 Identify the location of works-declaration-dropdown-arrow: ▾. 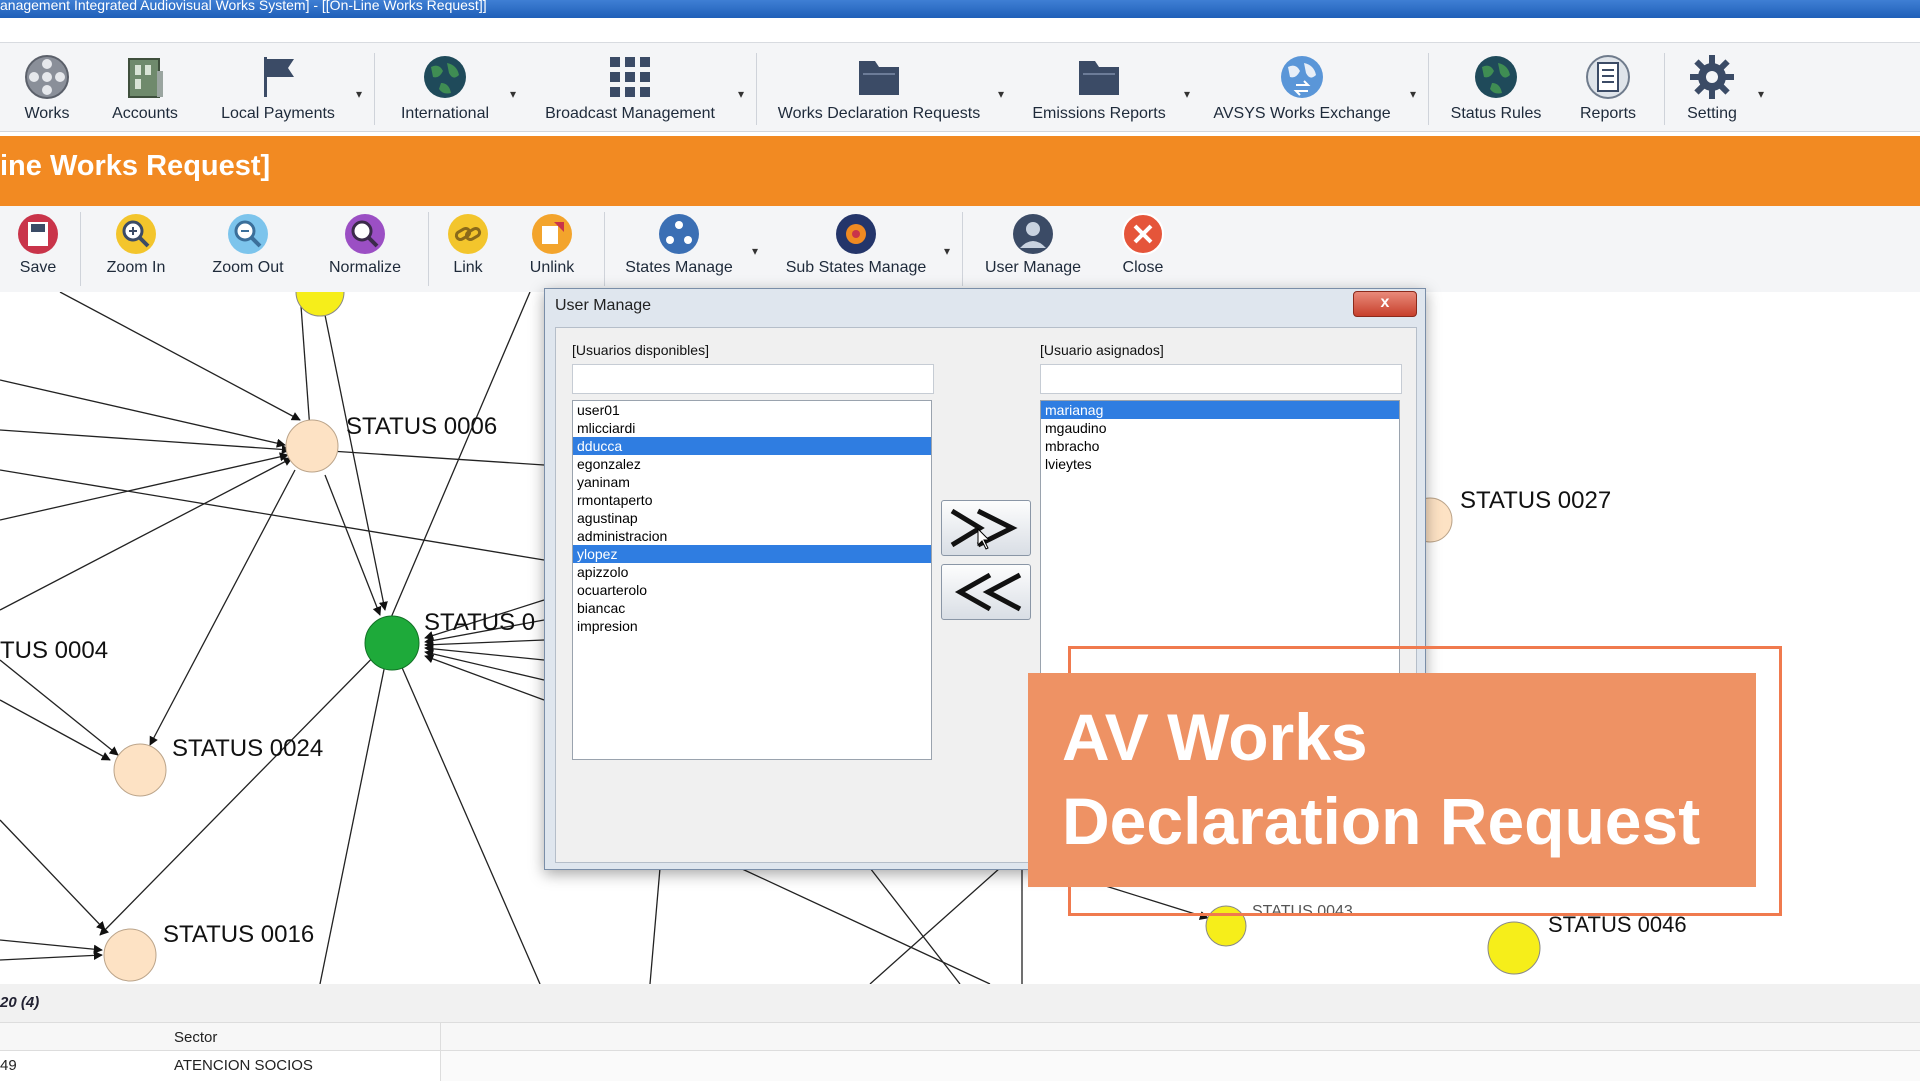
(1001, 94).